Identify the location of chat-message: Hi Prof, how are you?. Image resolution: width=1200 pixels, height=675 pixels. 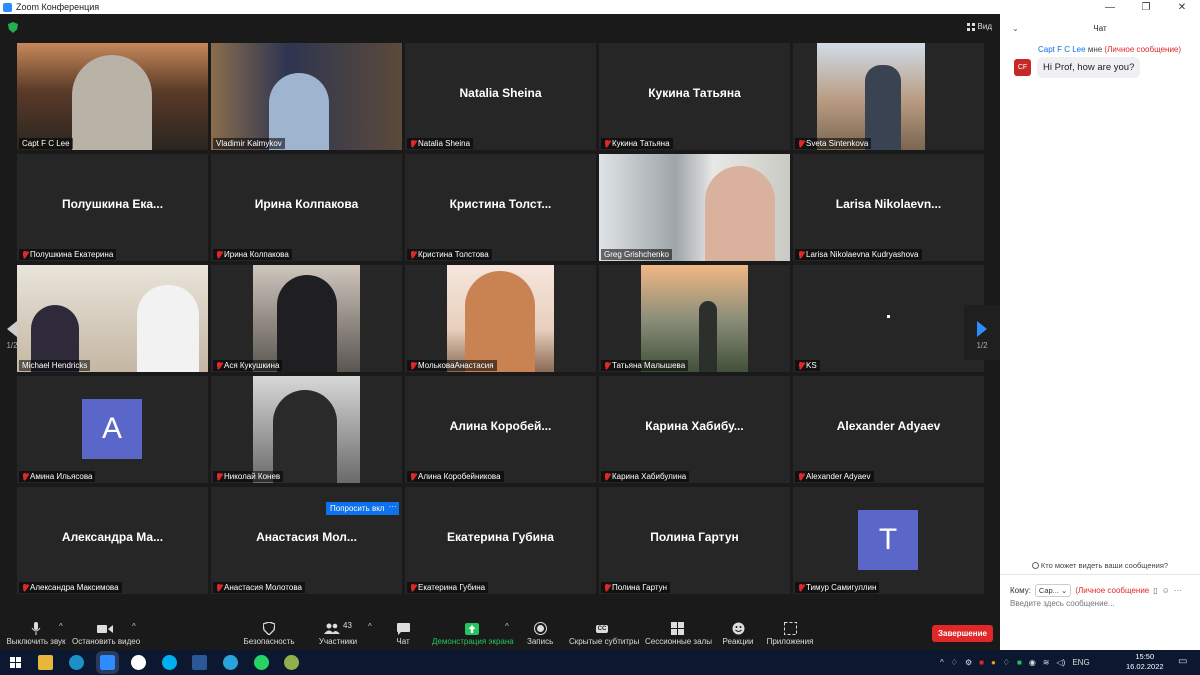
(1089, 67).